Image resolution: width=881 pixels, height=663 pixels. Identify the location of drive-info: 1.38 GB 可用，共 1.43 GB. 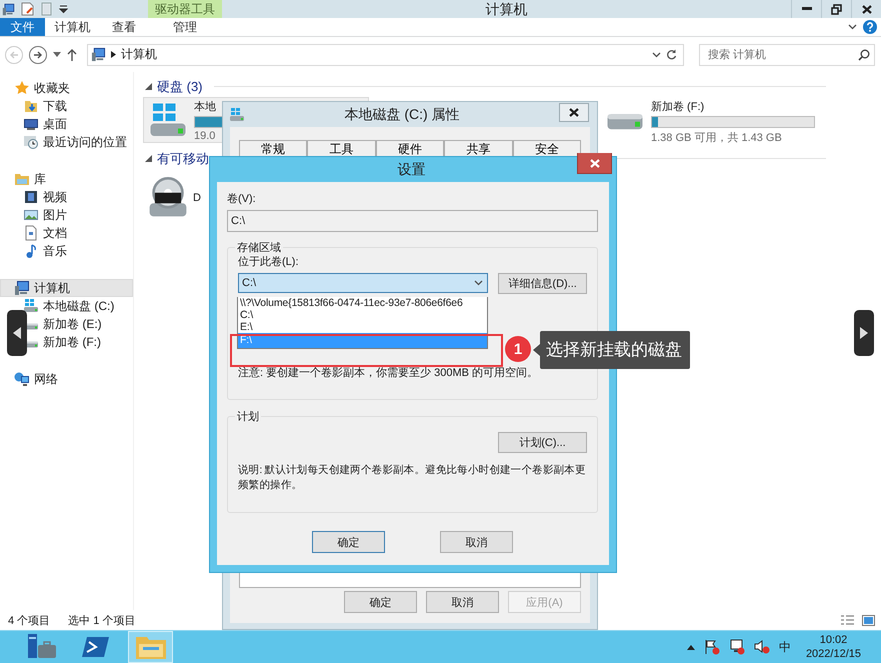
(717, 138).